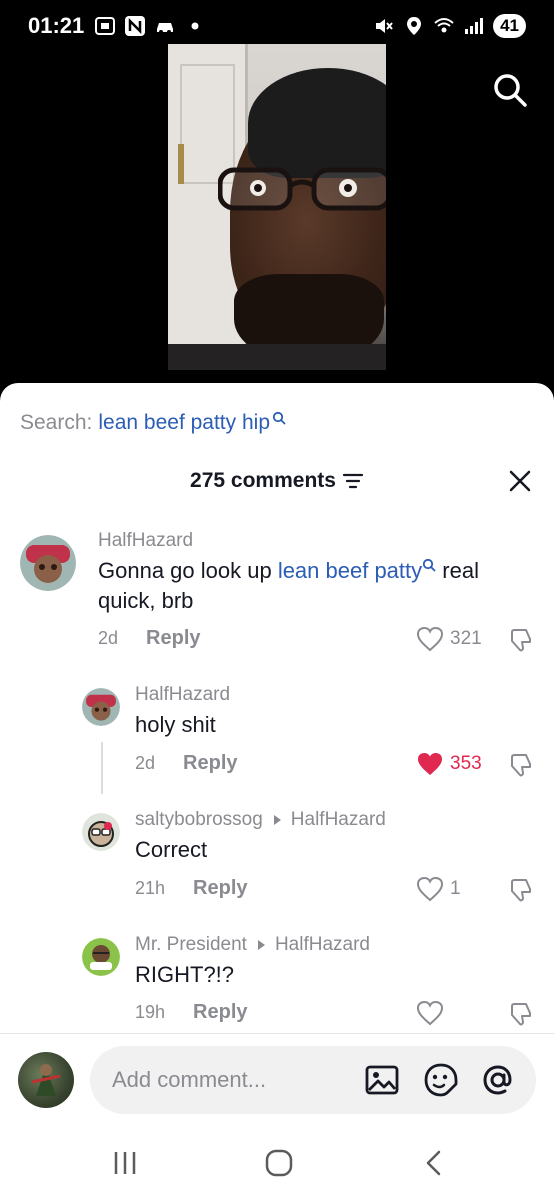 The width and height of the screenshot is (554, 1200). What do you see at coordinates (441, 1080) in the screenshot?
I see `emoji-icon` at bounding box center [441, 1080].